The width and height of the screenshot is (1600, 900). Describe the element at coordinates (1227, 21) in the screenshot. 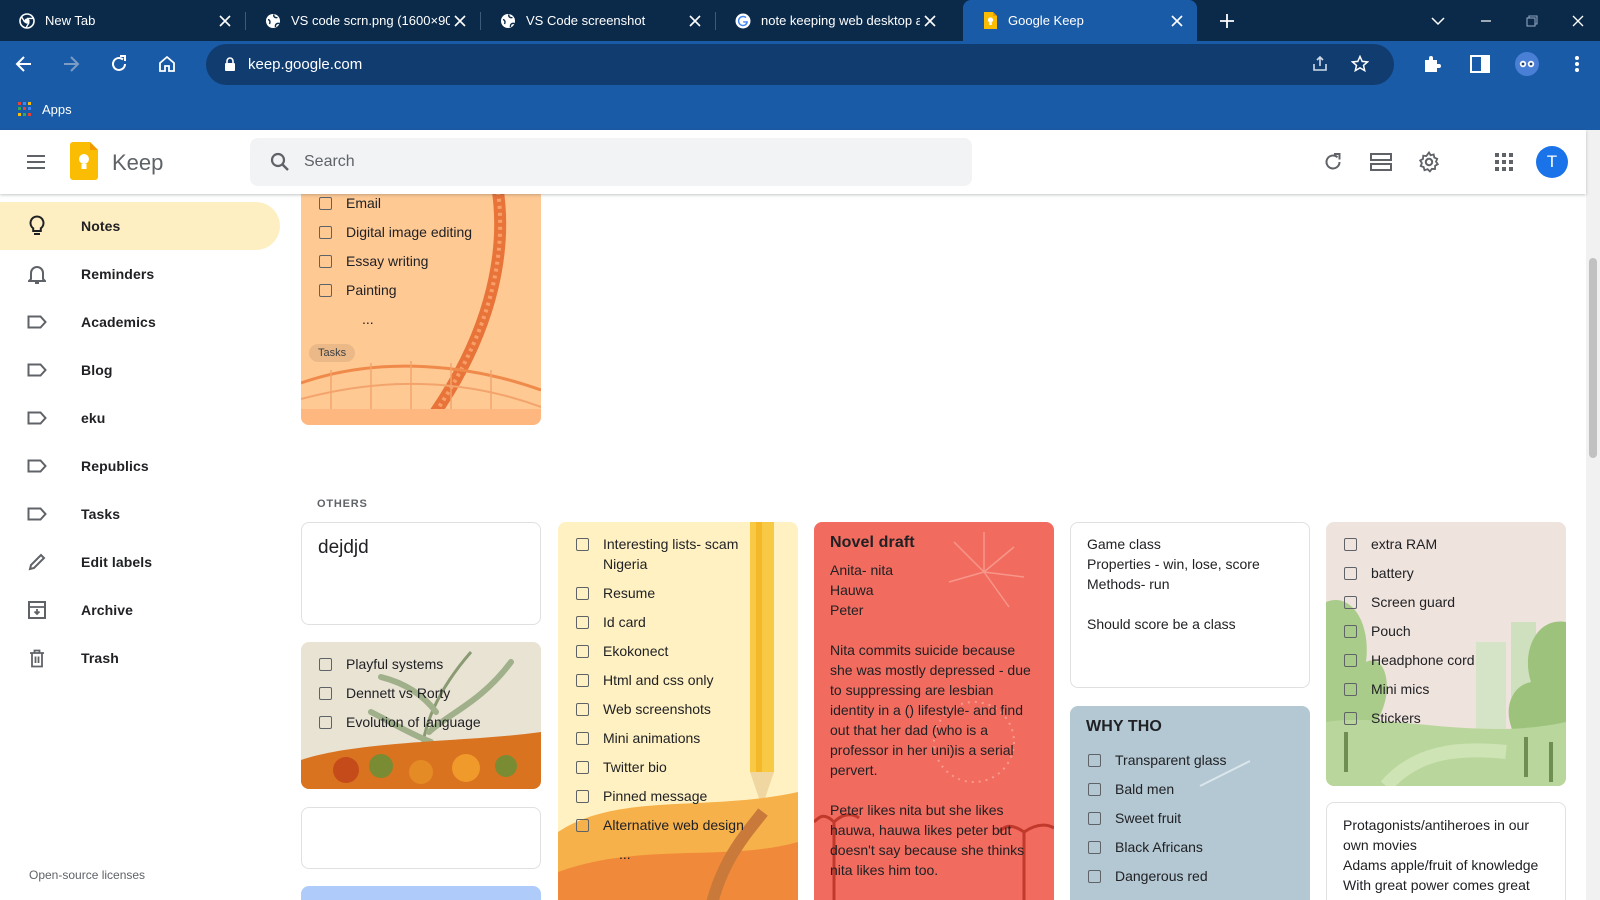

I see `new-tab-button` at that location.